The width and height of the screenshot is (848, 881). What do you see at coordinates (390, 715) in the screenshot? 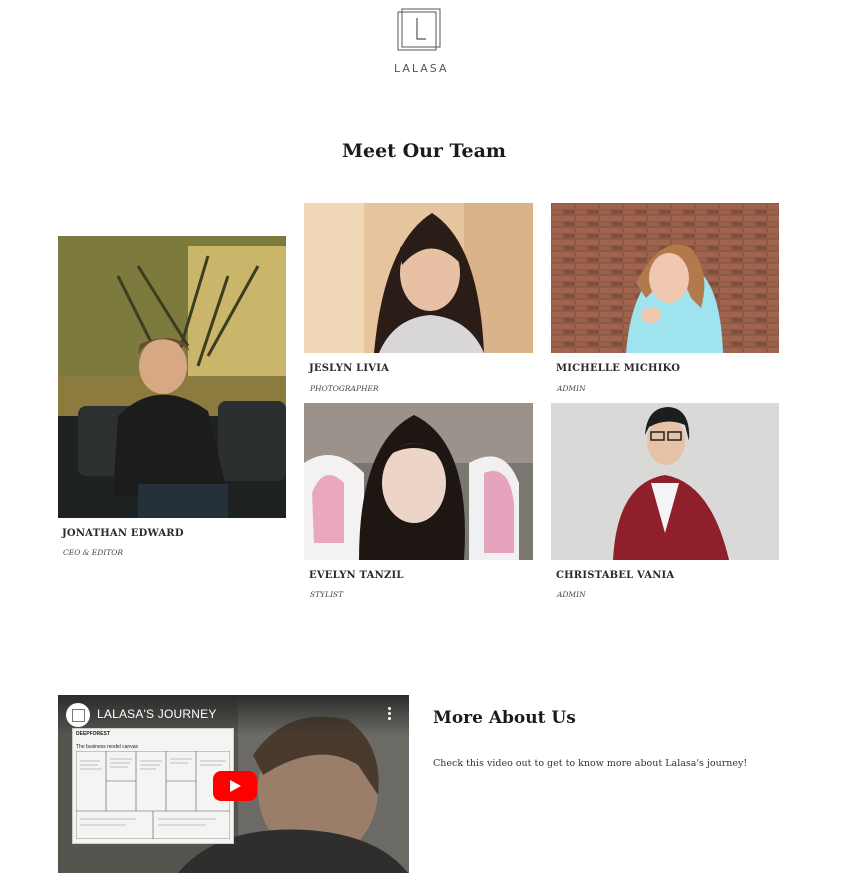
I see `more-vert-icon` at bounding box center [390, 715].